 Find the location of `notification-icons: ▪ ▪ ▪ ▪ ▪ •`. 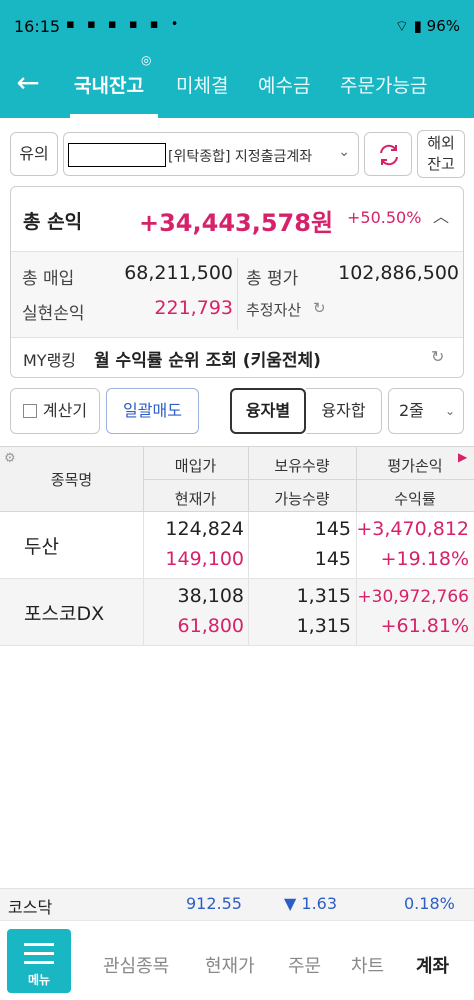

notification-icons: ▪ ▪ ▪ ▪ ▪ • is located at coordinates (124, 24).